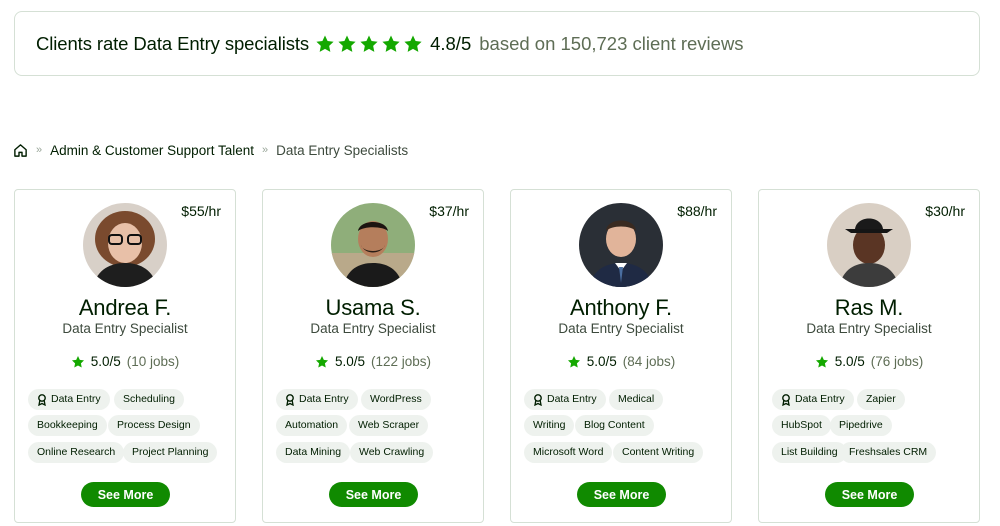 This screenshot has height=526, width=1000. I want to click on banner-stars, so click(369, 44).